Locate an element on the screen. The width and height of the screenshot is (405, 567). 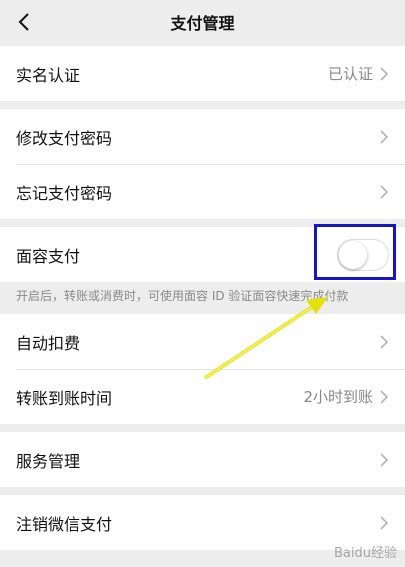
cell-forgot-password: 忘记支付密码 is located at coordinates (202, 191).